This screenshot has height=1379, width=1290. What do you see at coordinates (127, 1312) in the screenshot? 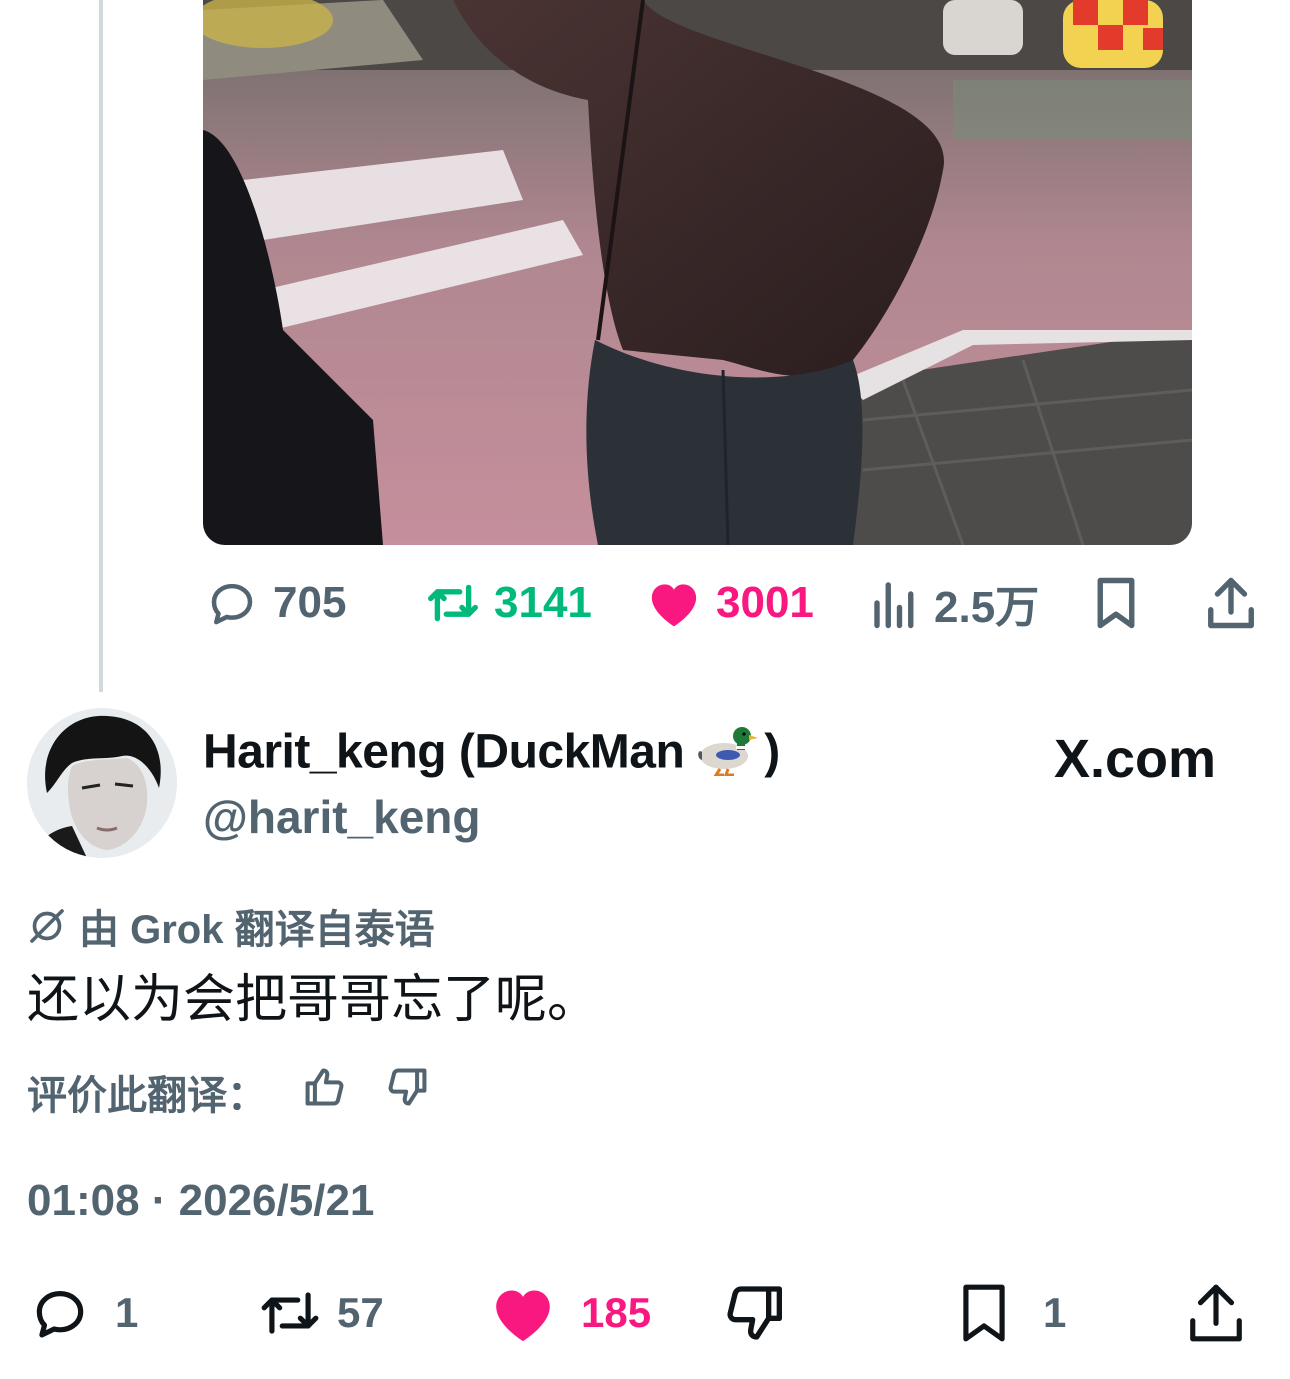
I see `reply-count: 1` at bounding box center [127, 1312].